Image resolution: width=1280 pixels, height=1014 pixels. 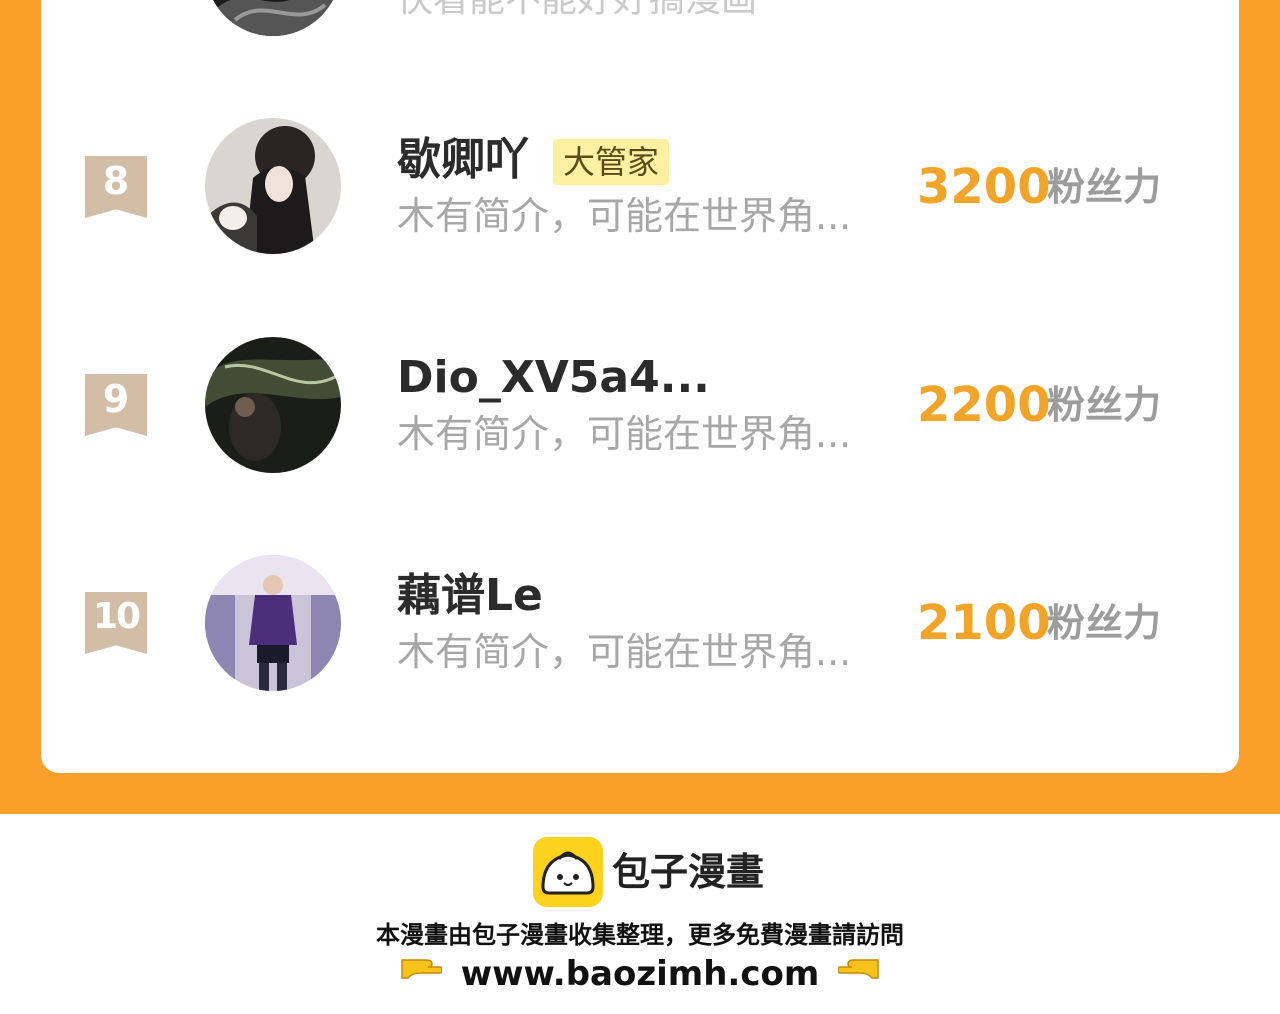 What do you see at coordinates (463, 160) in the screenshot?
I see `user-name: 歇卿吖` at bounding box center [463, 160].